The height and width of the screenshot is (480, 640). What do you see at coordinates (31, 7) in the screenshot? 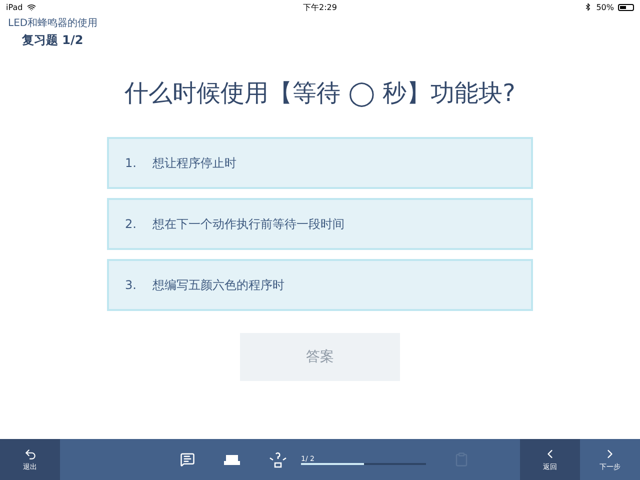
I see `wifi-icon` at bounding box center [31, 7].